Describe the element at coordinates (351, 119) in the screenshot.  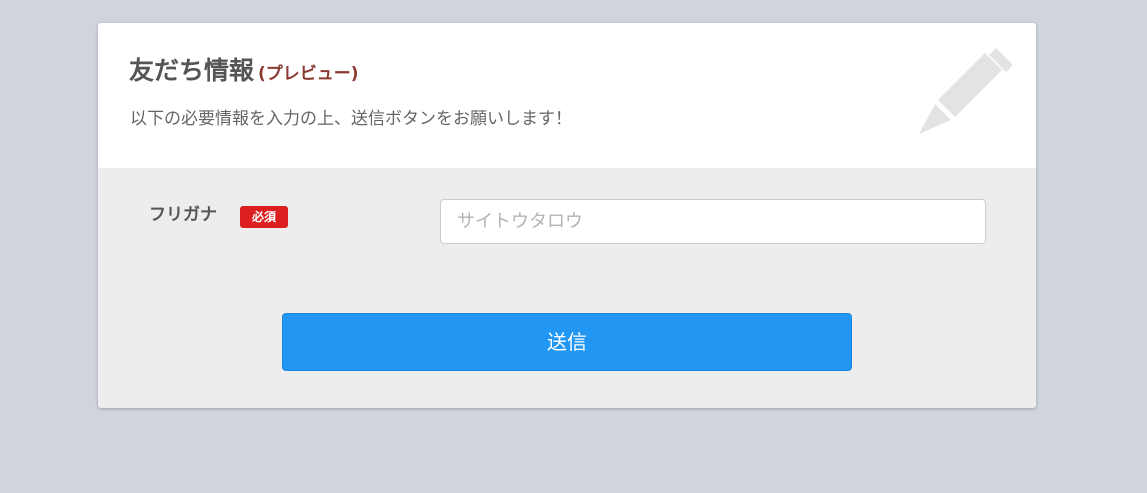
I see `form-description: 以下の必要情報を入力の上、送信ボタンをお願いします！` at that location.